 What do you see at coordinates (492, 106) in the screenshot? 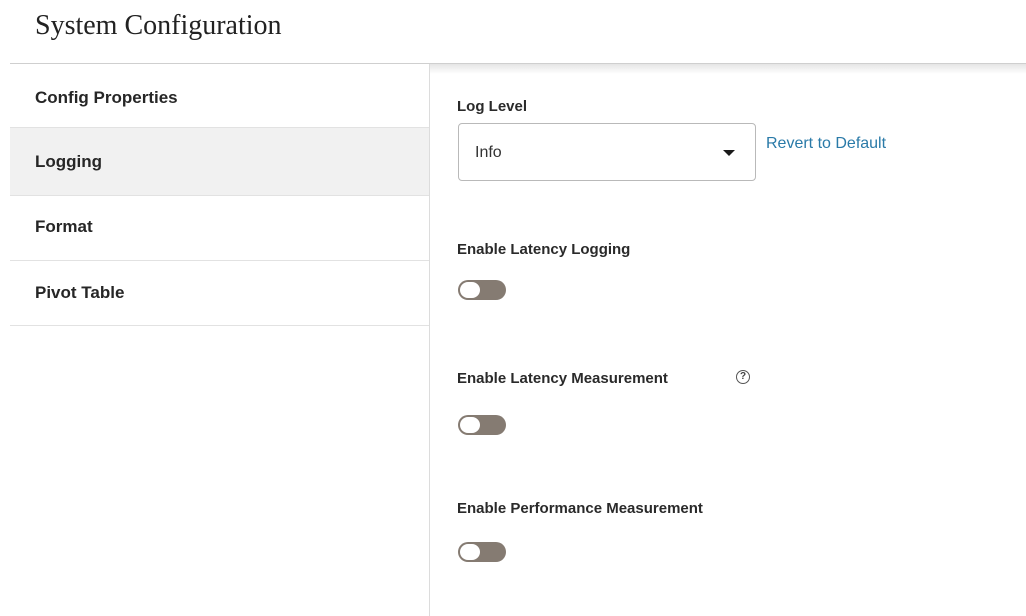
I see `log-level-label: Log Level` at bounding box center [492, 106].